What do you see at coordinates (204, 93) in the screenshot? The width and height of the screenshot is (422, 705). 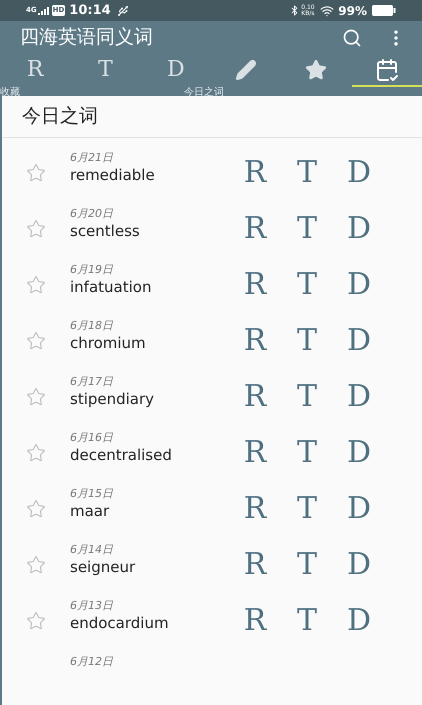 I see `tab-caption: 今日之词` at bounding box center [204, 93].